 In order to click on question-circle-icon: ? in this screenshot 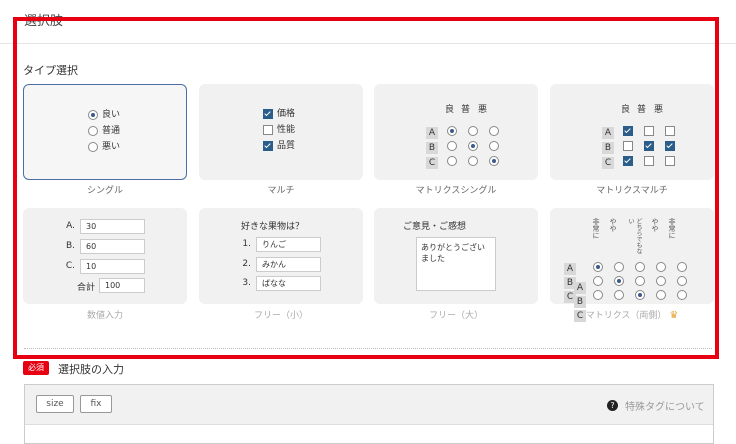, I will do `click(612, 405)`.